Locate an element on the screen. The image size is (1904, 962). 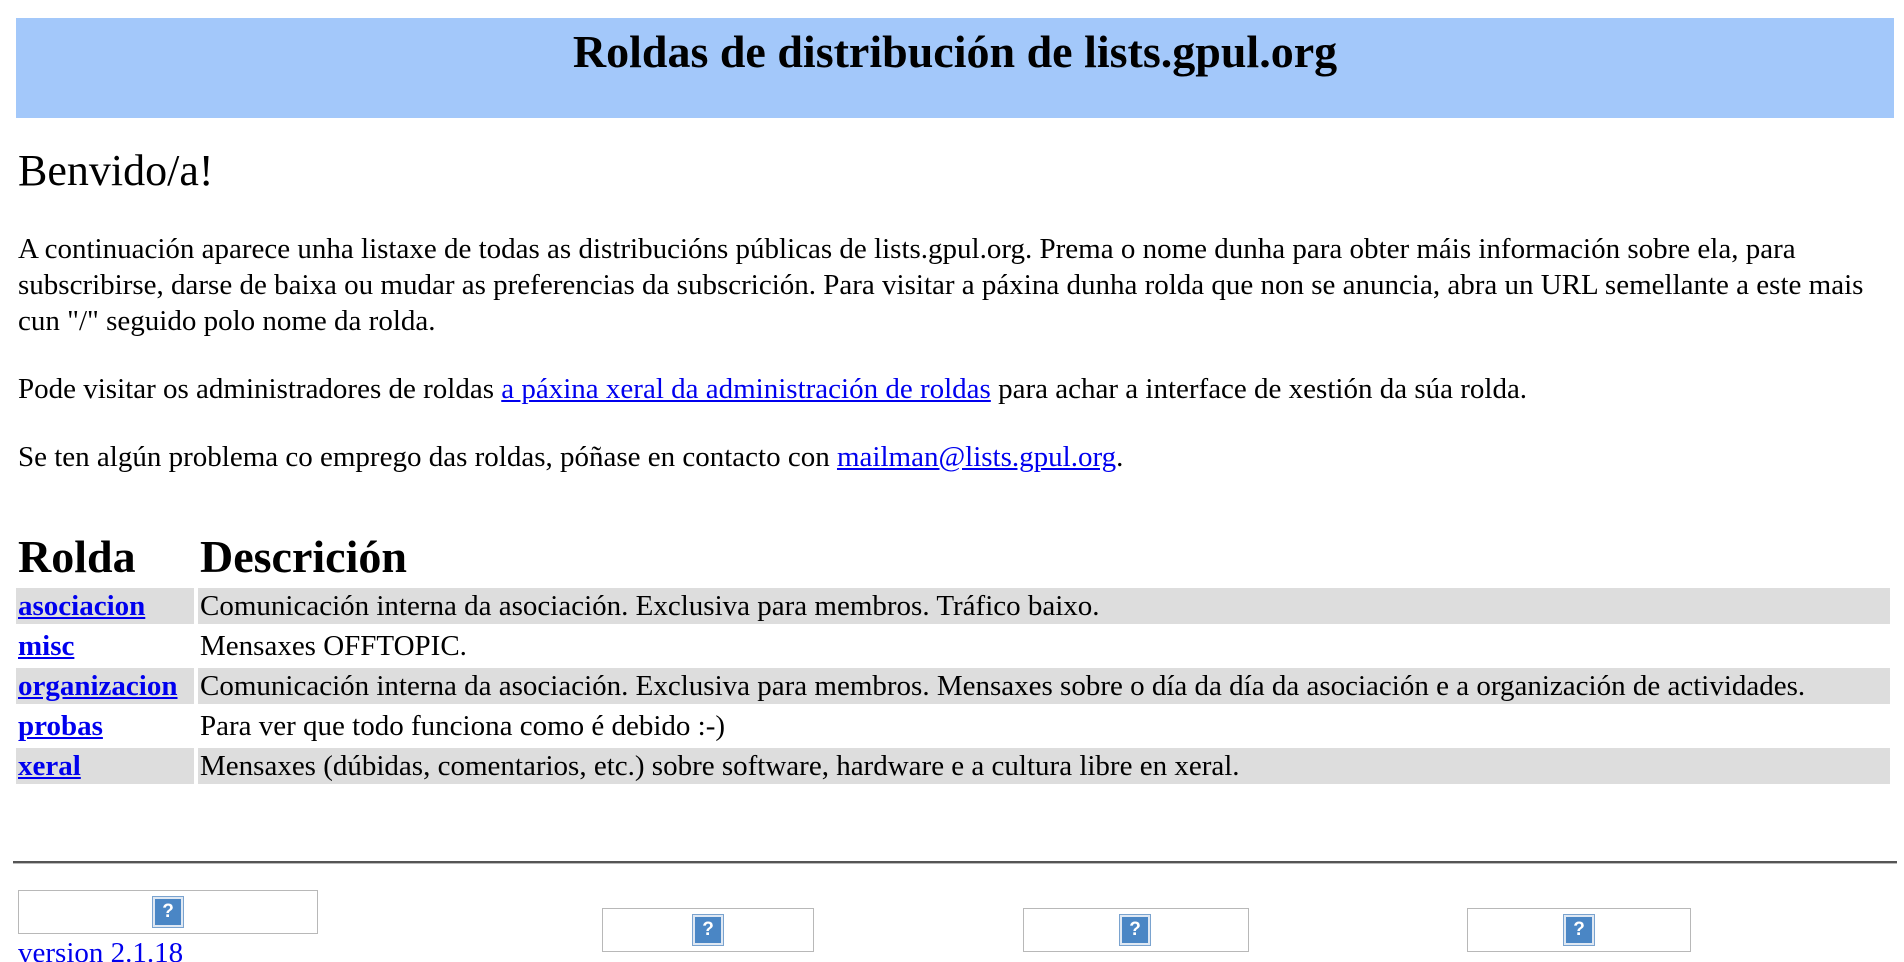
contact-text-after: . is located at coordinates (1120, 457).